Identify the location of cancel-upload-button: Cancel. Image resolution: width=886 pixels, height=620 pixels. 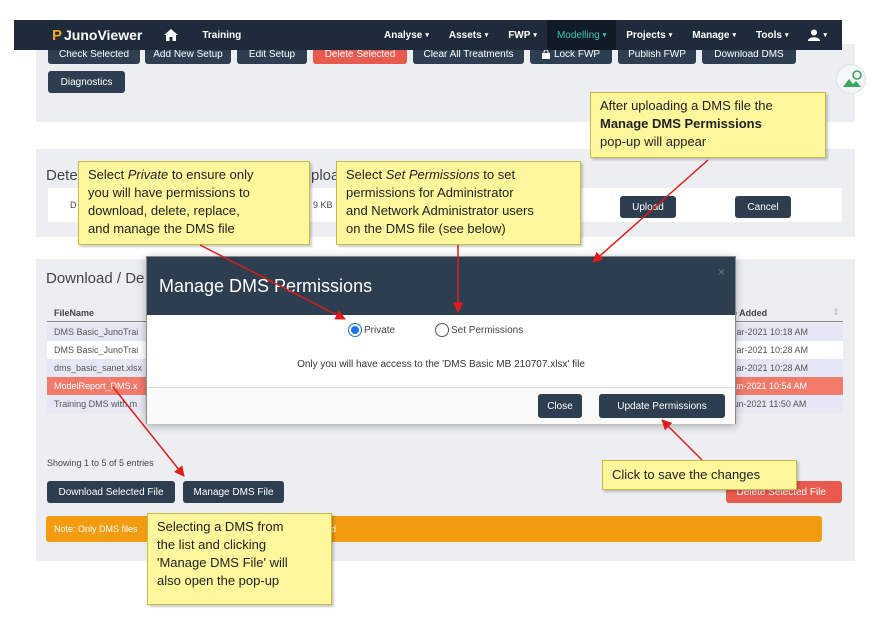
(763, 207).